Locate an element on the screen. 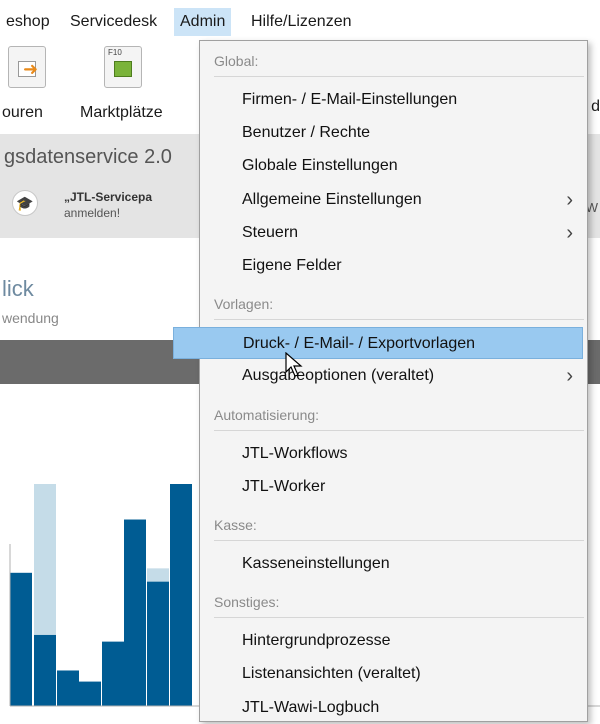 The width and height of the screenshot is (600, 724). menu-item-label: JTL-Wawi-Logbuch is located at coordinates (311, 707).